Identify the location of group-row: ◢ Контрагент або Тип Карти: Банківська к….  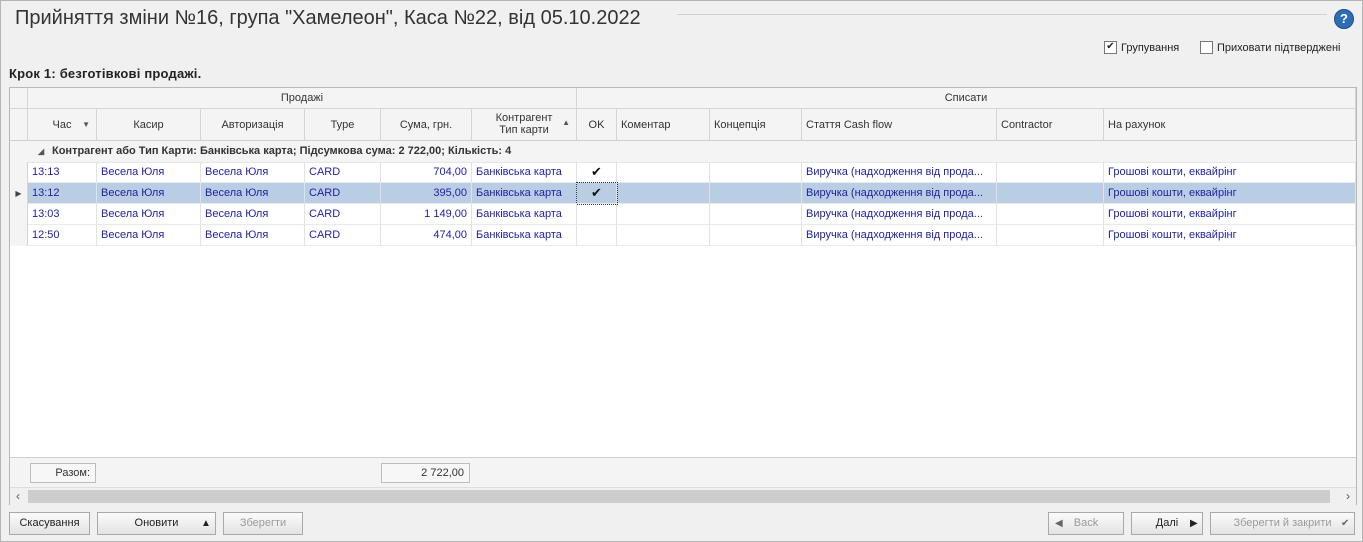
(683, 152).